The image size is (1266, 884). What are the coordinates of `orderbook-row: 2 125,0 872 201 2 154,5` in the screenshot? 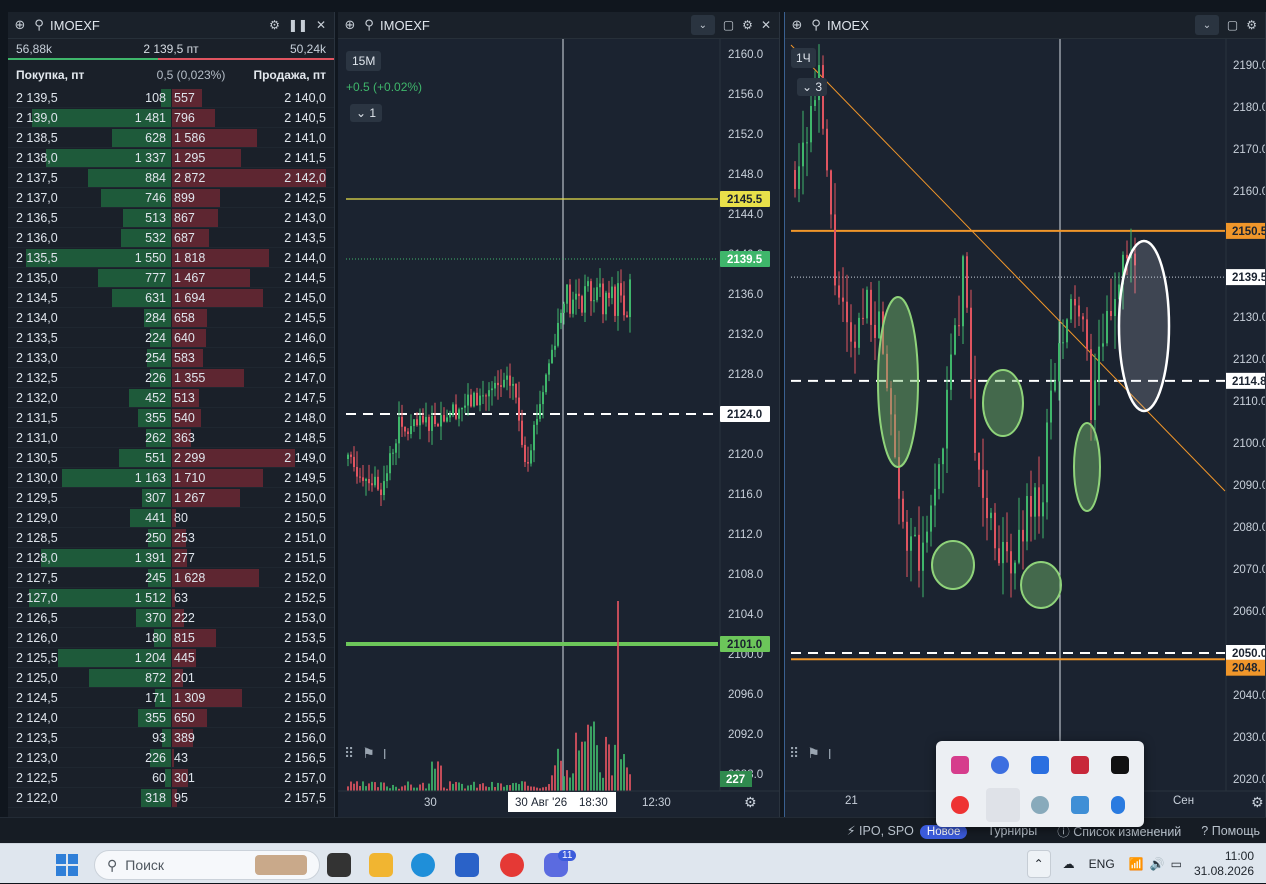 It's located at (171, 678).